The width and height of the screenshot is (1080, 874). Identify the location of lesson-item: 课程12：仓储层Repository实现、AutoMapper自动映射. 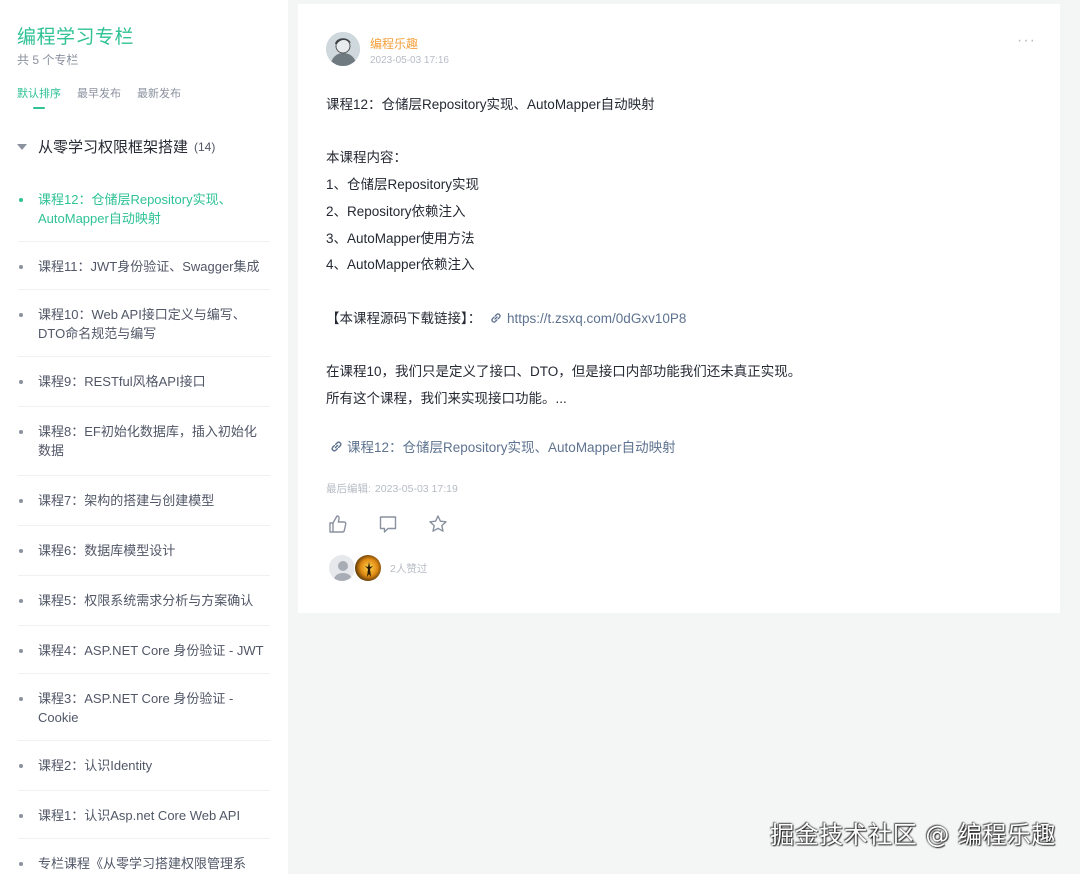
(144, 209).